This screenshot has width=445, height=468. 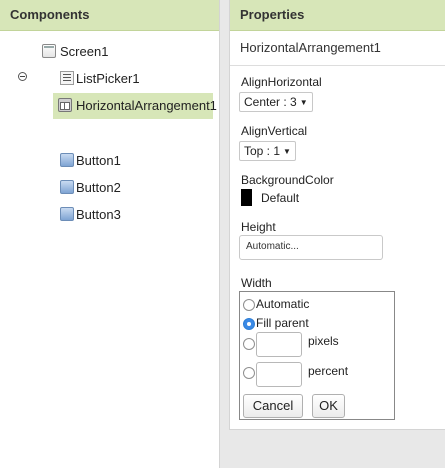 What do you see at coordinates (273, 406) in the screenshot?
I see `cancel-button: Cancel` at bounding box center [273, 406].